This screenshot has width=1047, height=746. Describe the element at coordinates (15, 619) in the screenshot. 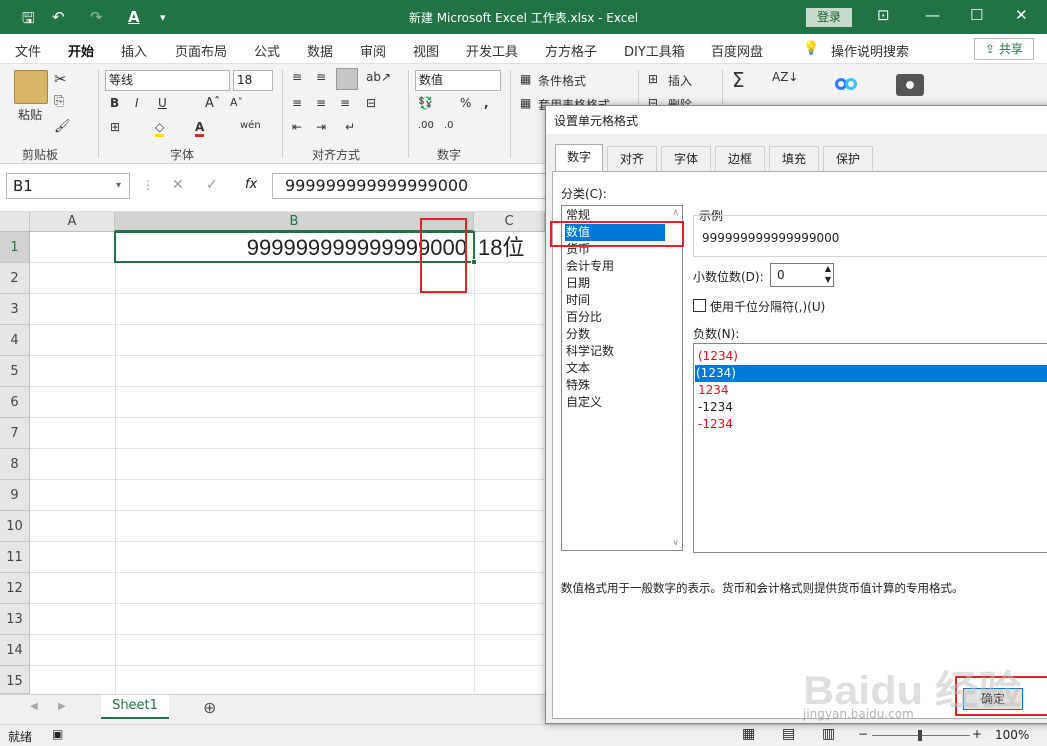

I see `row-header-13: 13` at that location.